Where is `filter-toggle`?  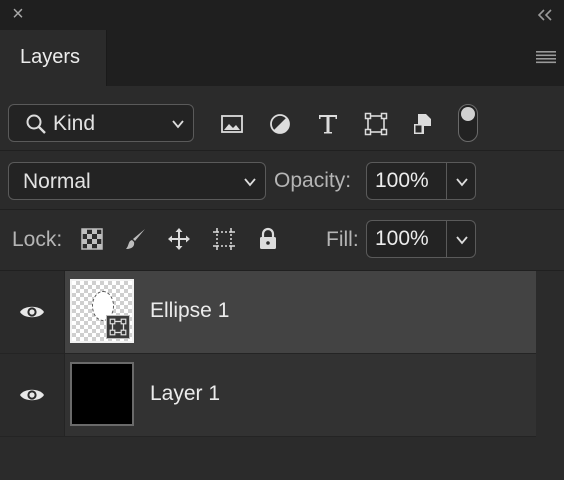
filter-toggle is located at coordinates (468, 123).